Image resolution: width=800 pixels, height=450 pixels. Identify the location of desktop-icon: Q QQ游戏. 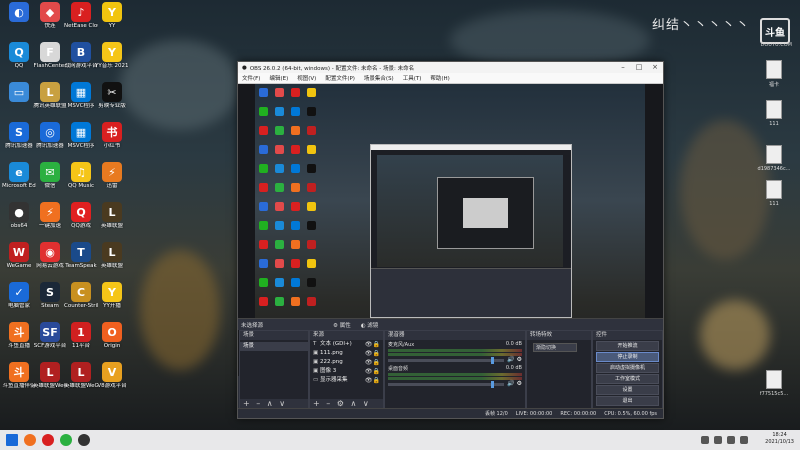
(81, 215).